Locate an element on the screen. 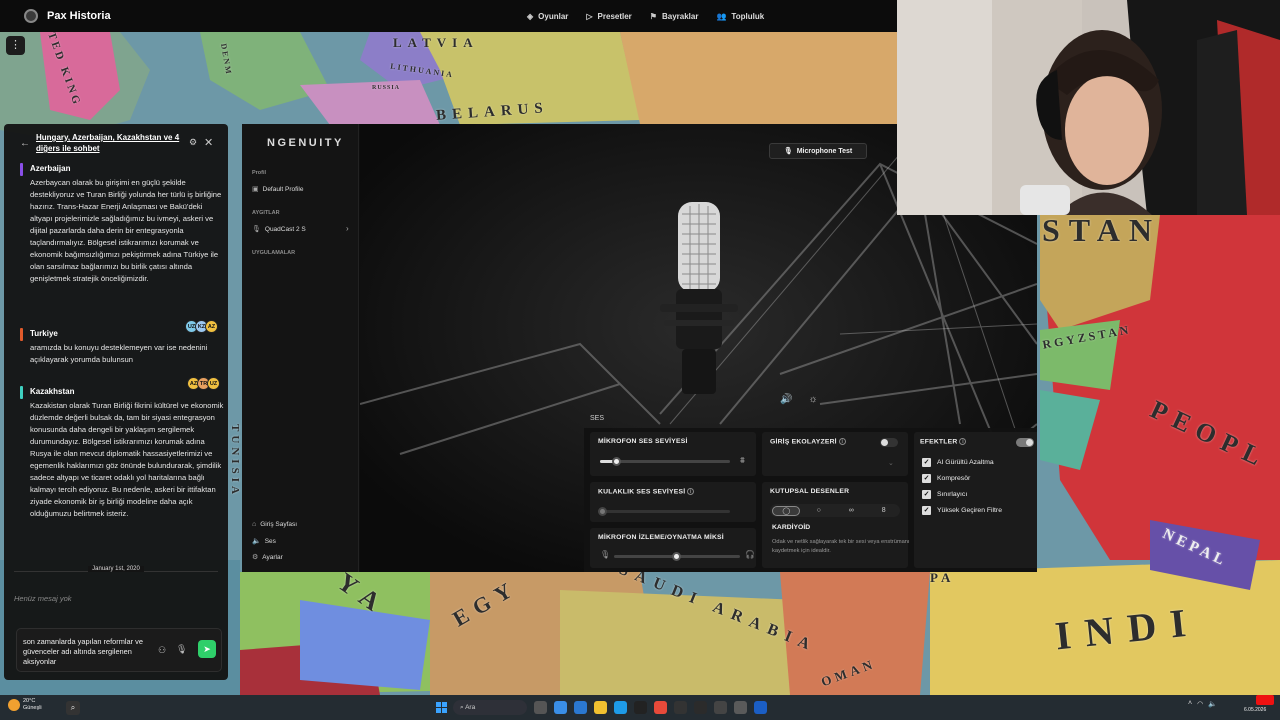 The height and width of the screenshot is (720, 1280). mic-volume-slider is located at coordinates (665, 461).